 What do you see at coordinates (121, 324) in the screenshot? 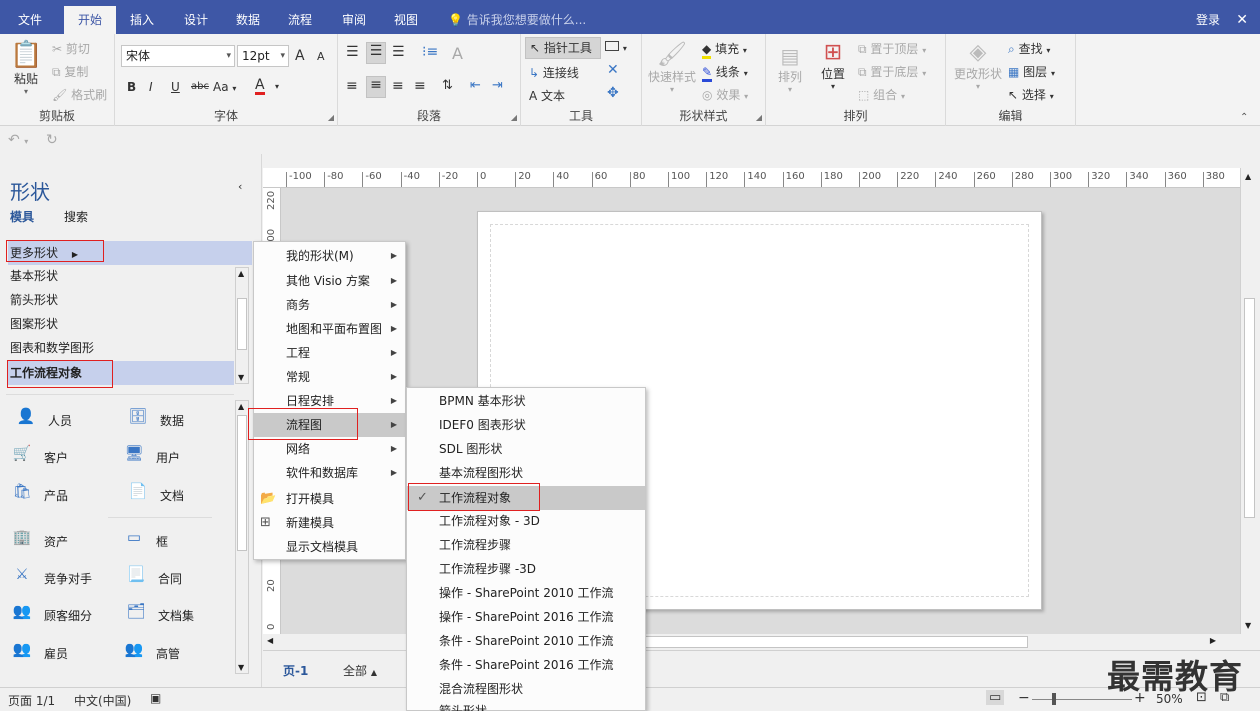
I see `stencil-list-item: 图案形状` at bounding box center [121, 324].